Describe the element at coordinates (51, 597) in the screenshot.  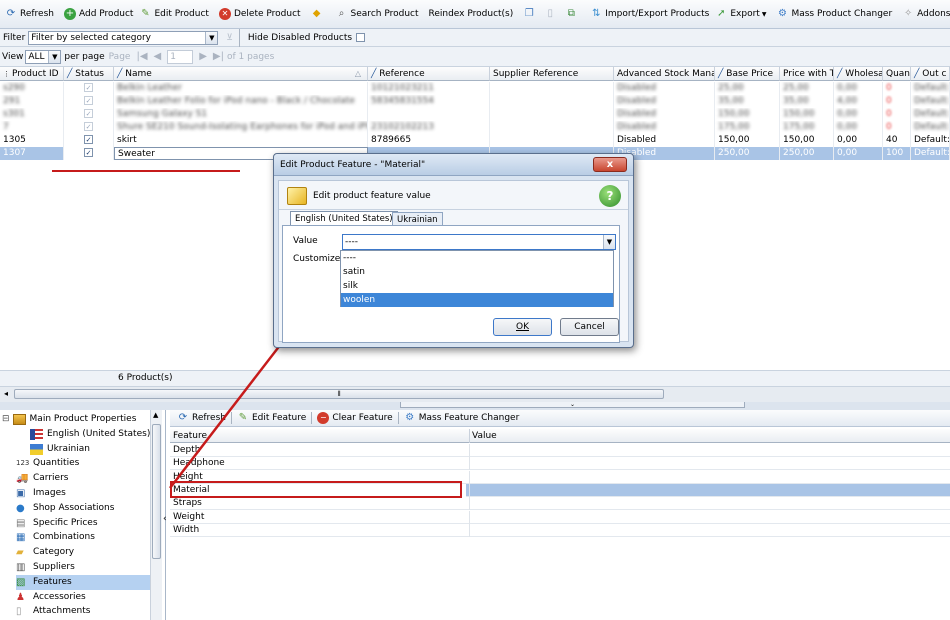
I see `tree-item-accessories: ♟ Accessories` at that location.